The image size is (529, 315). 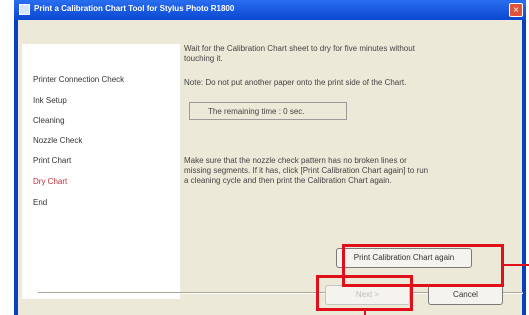 I want to click on next-highlight-box, so click(x=364, y=293).